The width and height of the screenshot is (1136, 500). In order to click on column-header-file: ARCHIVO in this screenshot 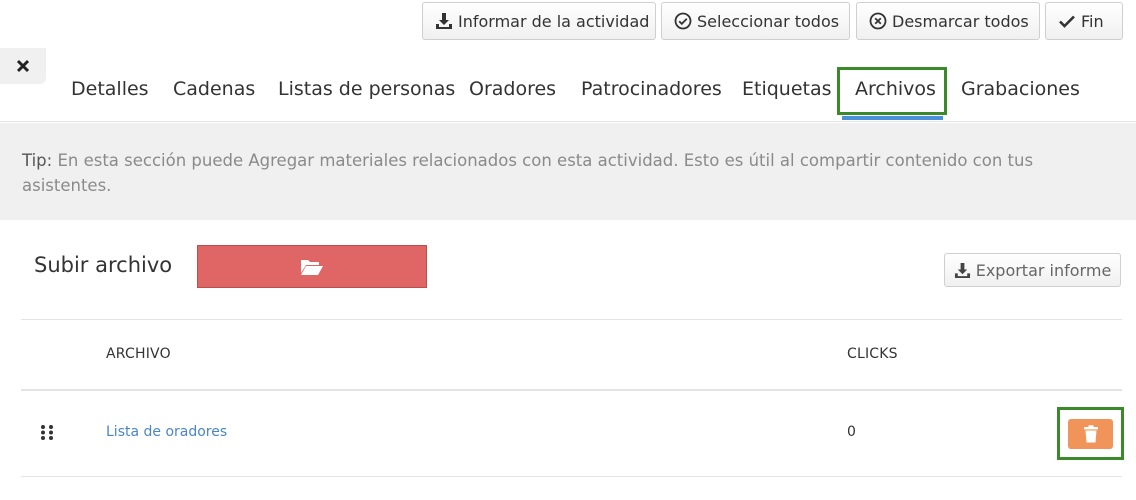, I will do `click(138, 354)`.